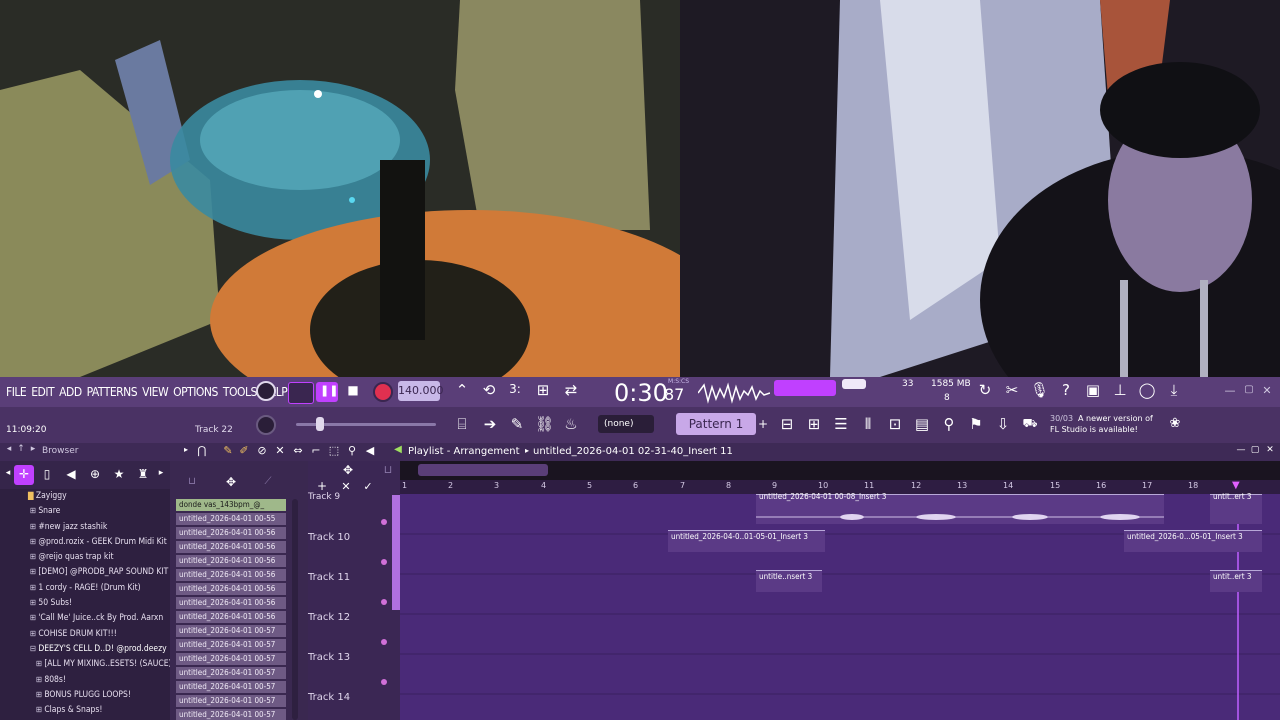 The height and width of the screenshot is (720, 1280). Describe the element at coordinates (21, 449) in the screenshot. I see `nav-up-icon: ↑` at that location.